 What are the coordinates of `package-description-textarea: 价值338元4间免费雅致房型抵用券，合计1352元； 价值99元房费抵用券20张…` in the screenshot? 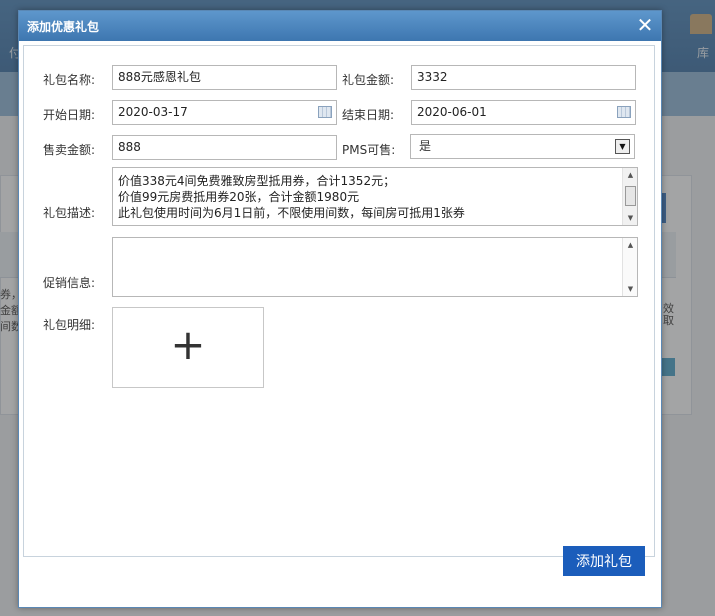 It's located at (375, 196).